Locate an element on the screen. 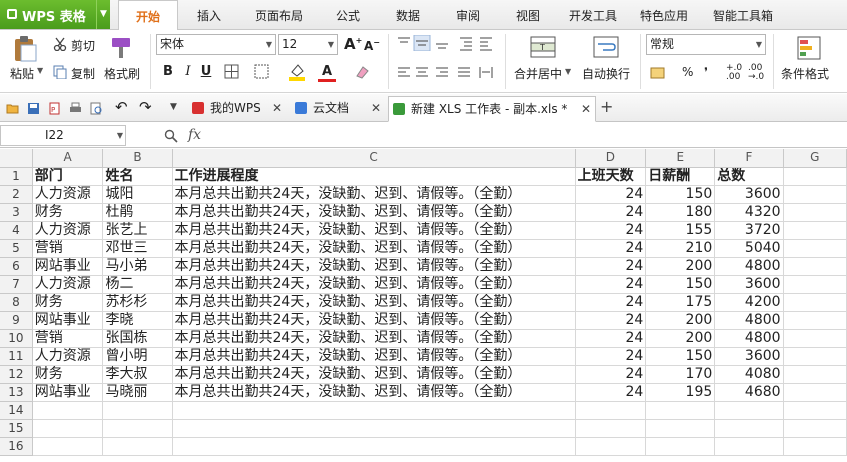 The width and height of the screenshot is (847, 462). decrease-font-size-icon: A− is located at coordinates (372, 45).